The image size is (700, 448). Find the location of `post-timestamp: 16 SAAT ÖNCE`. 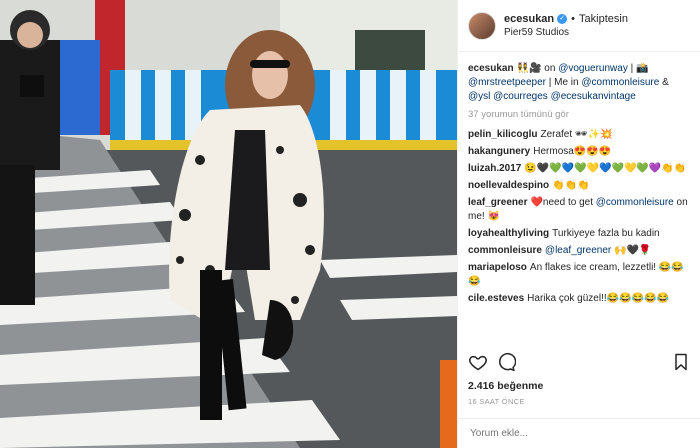

post-timestamp: 16 SAAT ÖNCE is located at coordinates (579, 401).